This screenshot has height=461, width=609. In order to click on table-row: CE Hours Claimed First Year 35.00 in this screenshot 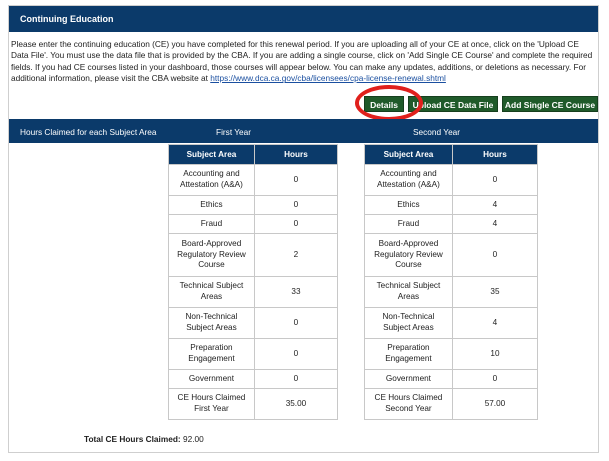, I will do `click(253, 404)`.